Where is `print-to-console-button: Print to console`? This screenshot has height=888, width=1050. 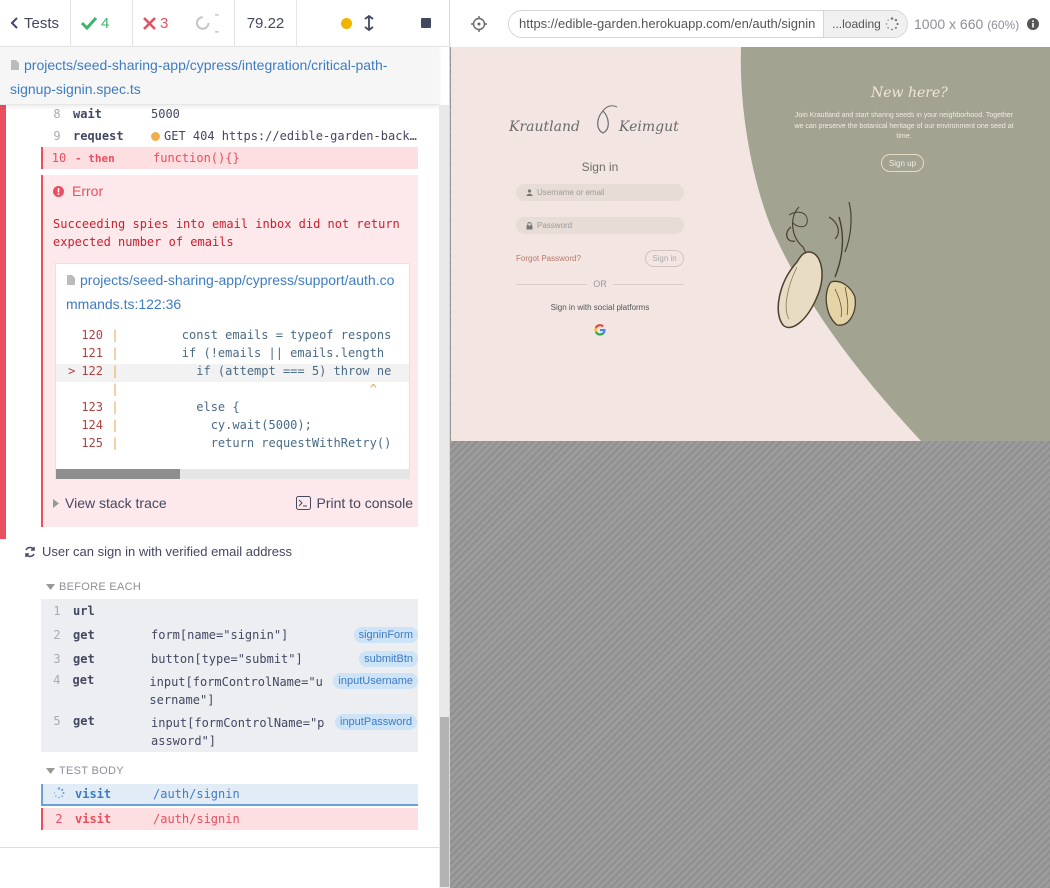 print-to-console-button: Print to console is located at coordinates (354, 503).